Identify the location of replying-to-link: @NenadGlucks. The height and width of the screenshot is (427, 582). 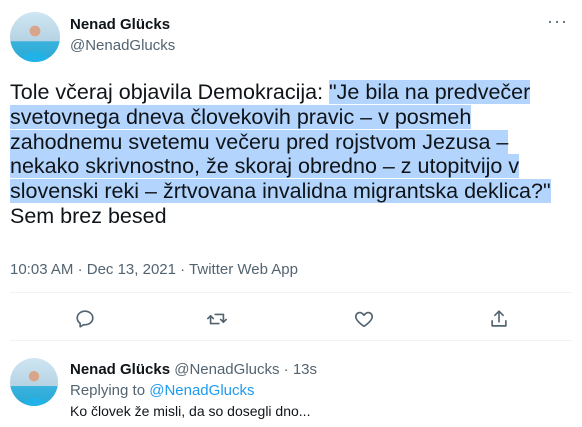
(201, 390).